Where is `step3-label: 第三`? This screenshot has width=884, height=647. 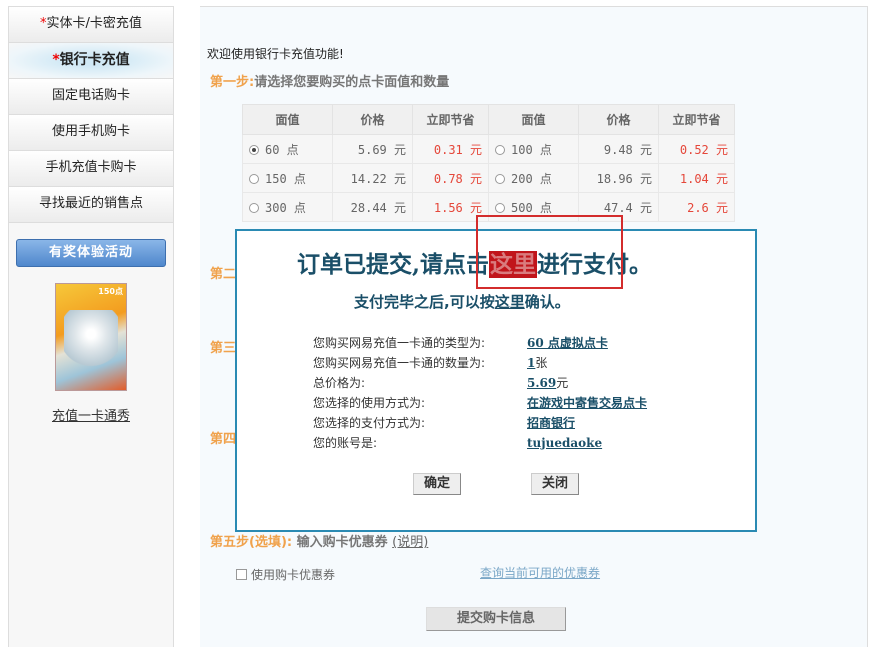 step3-label: 第三 is located at coordinates (223, 348).